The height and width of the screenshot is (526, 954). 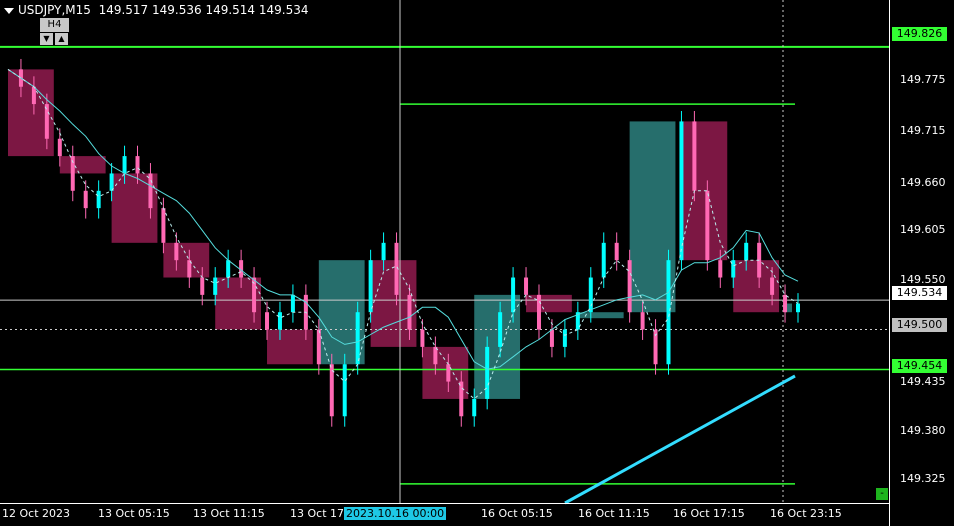 I want to click on y-tick: 149.775, so click(x=923, y=79).